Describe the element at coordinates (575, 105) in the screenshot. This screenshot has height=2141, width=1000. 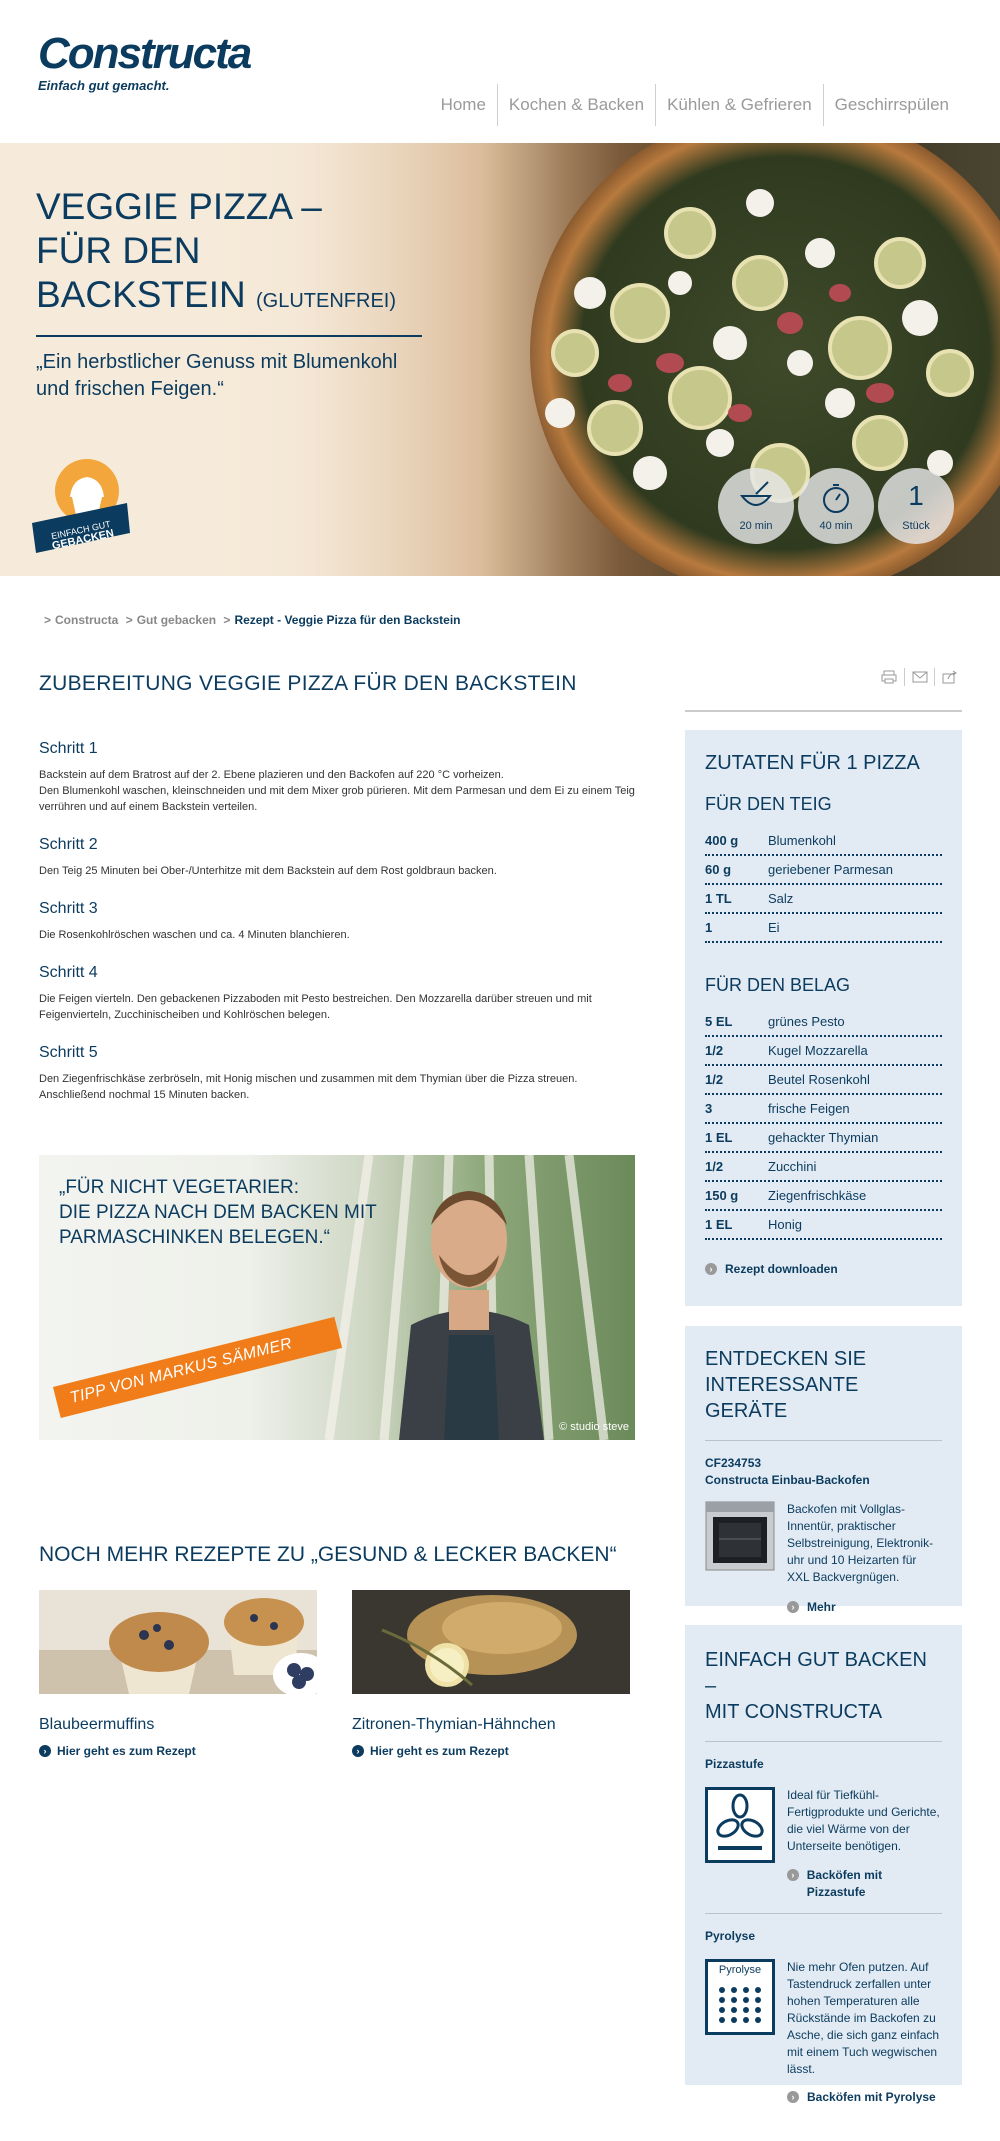
I see `nav-kochen-backen: Kochen & Backen` at that location.